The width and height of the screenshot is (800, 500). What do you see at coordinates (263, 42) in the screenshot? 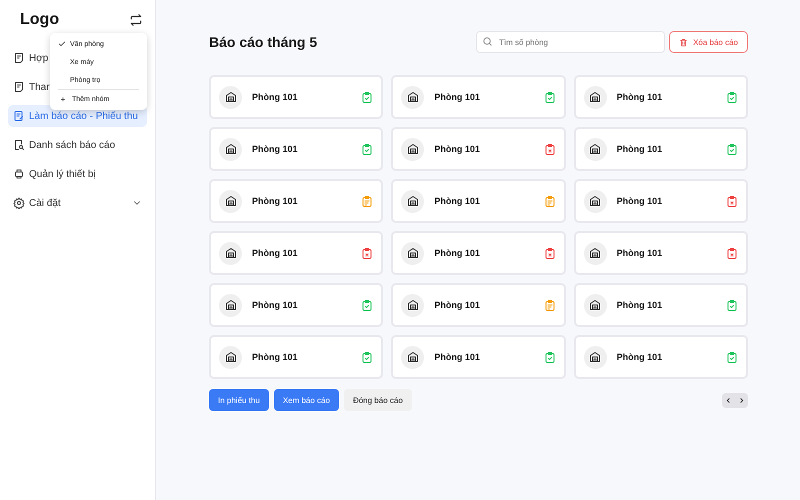
I see `page-title: Báo cáo tháng 5` at bounding box center [263, 42].